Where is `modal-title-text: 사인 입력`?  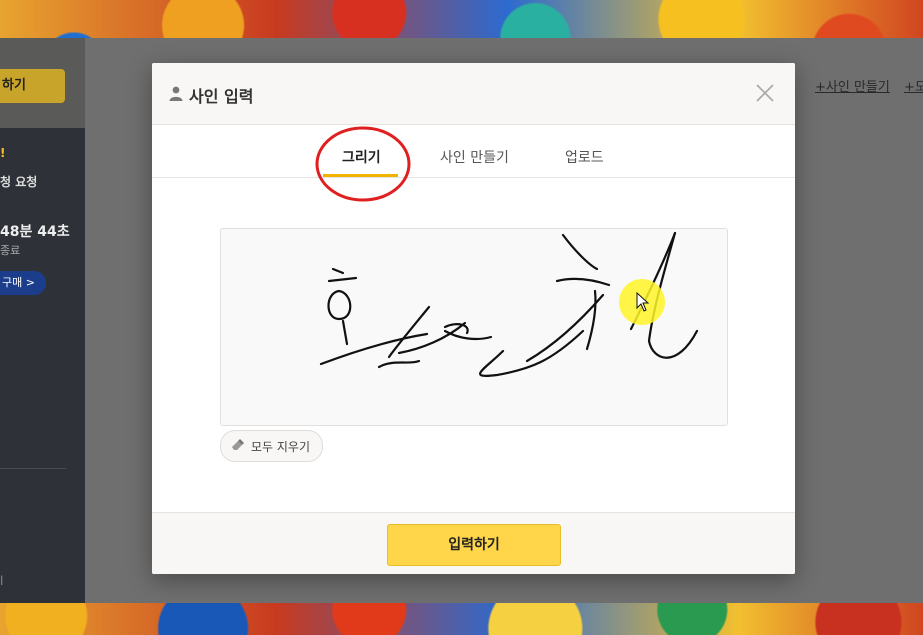 modal-title-text: 사인 입력 is located at coordinates (221, 96).